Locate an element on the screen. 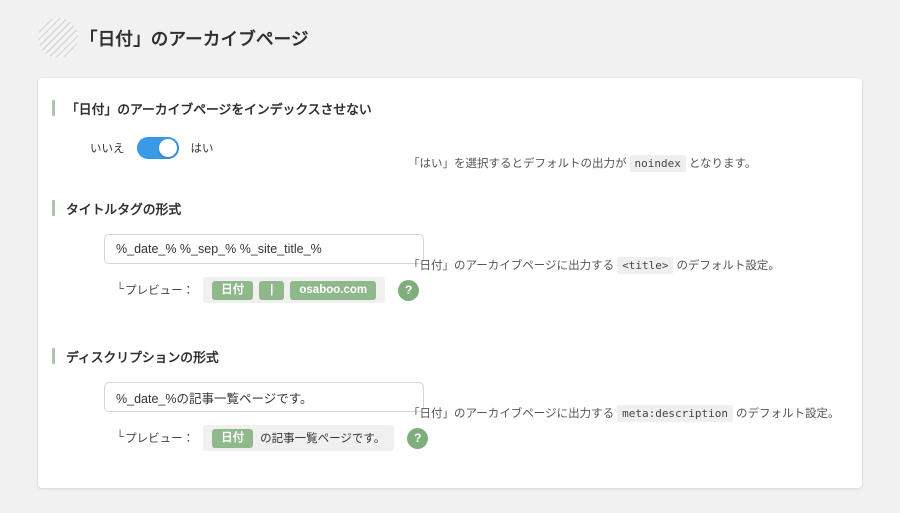 The width and height of the screenshot is (900, 513). title-tag-hint: 「日付」のアーカイブページに出力する <title> のデフォルト設定。 is located at coordinates (594, 265).